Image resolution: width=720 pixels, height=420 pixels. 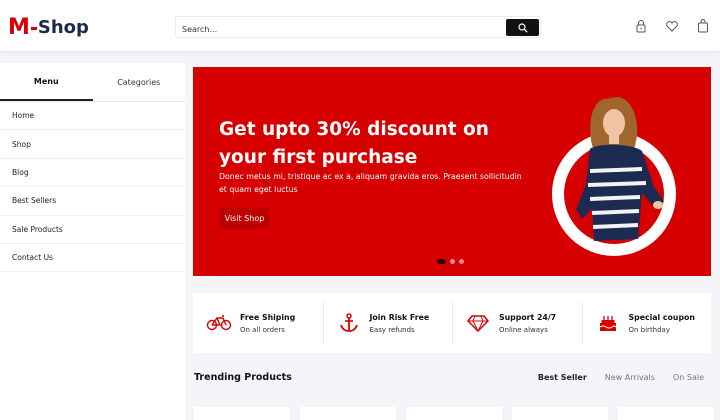 What do you see at coordinates (517, 323) in the screenshot?
I see `feature-support: Support 24/7 Online always` at bounding box center [517, 323].